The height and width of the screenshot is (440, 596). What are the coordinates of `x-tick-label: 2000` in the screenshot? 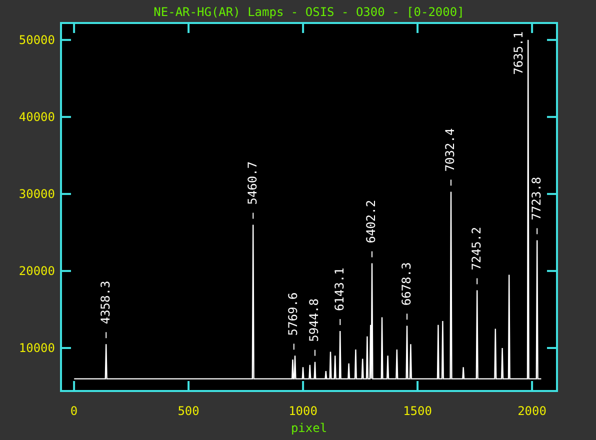 It's located at (532, 411).